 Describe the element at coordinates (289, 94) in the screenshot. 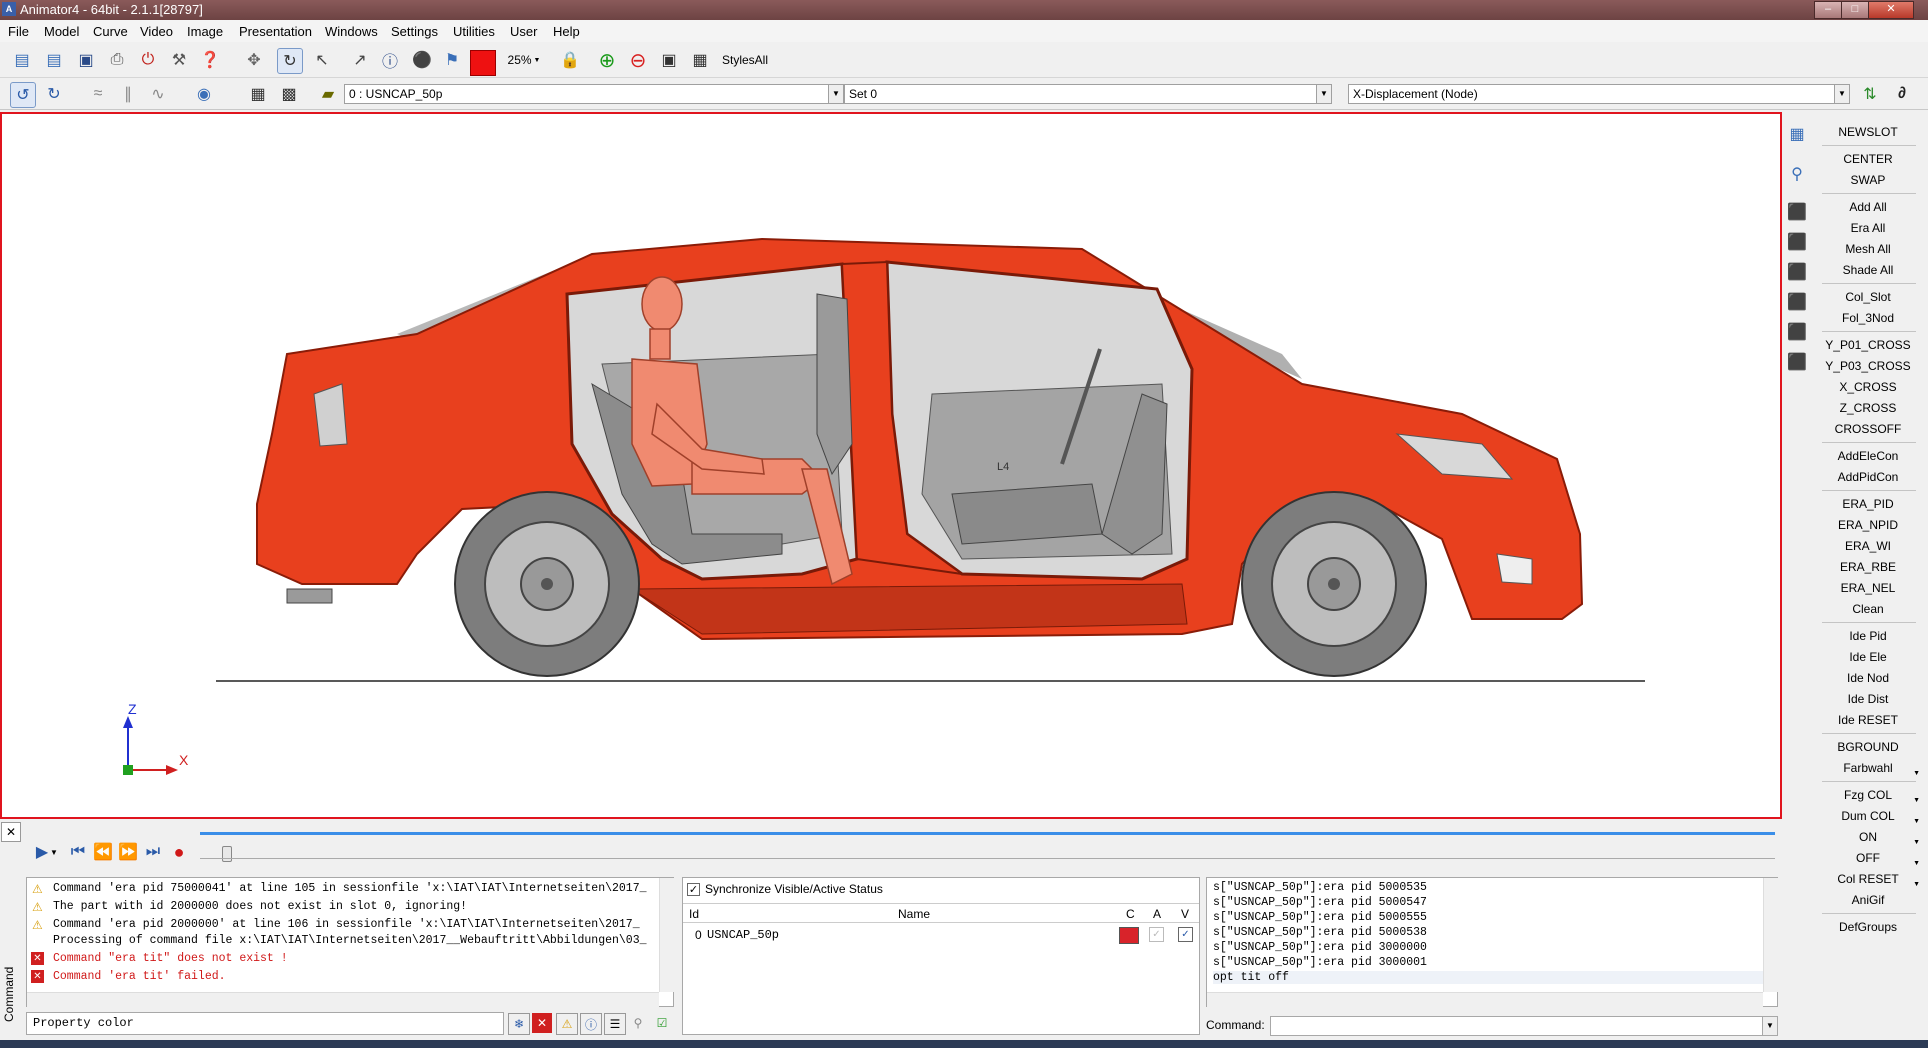

I see `table-select-icon: ▩` at that location.